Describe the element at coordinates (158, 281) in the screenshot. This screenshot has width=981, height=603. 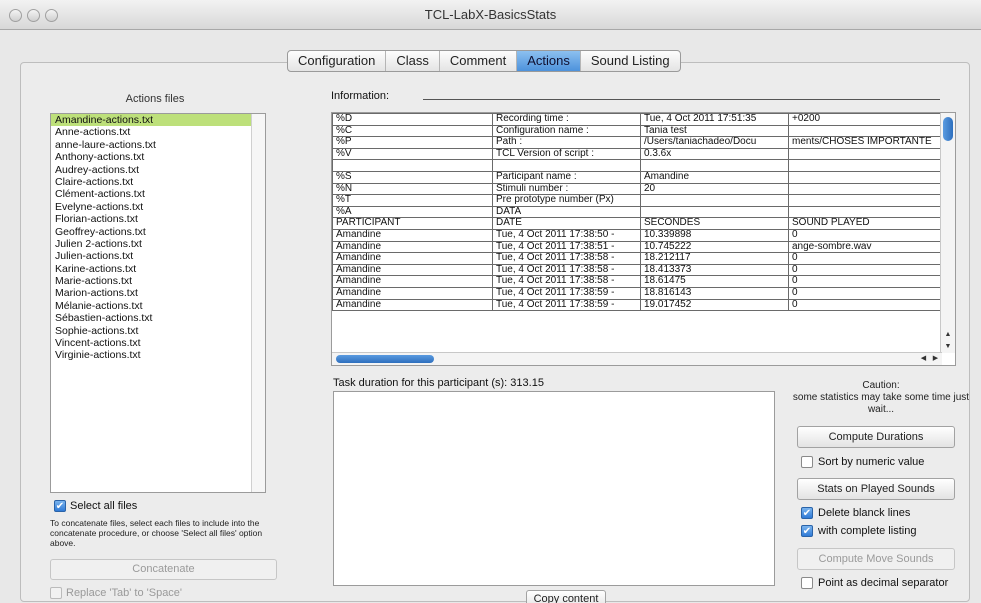
I see `list-item: Marie-actions.txt` at that location.